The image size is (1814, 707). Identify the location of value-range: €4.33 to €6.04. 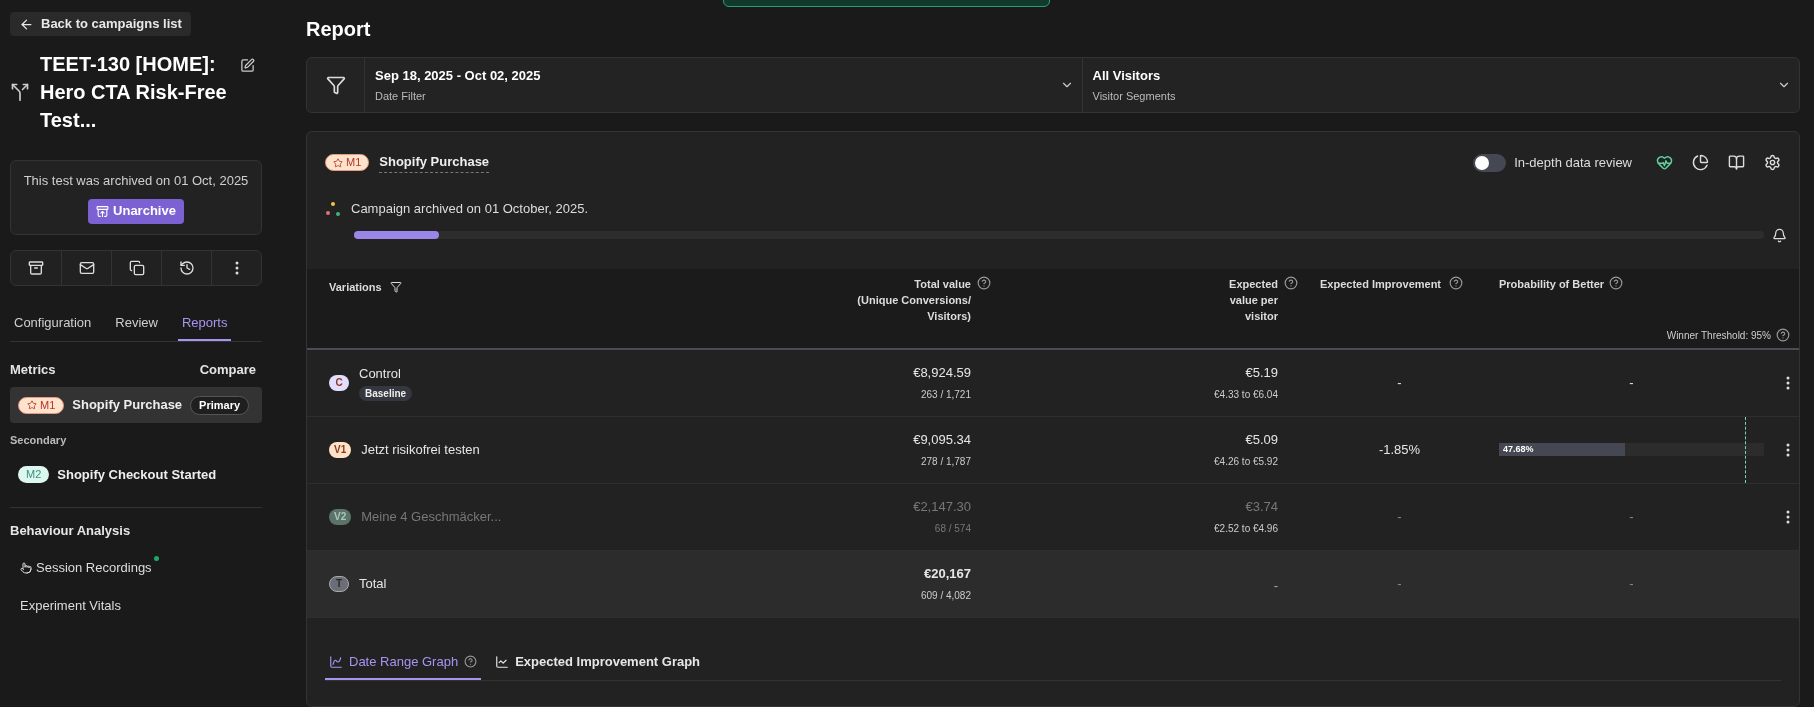
(1246, 394).